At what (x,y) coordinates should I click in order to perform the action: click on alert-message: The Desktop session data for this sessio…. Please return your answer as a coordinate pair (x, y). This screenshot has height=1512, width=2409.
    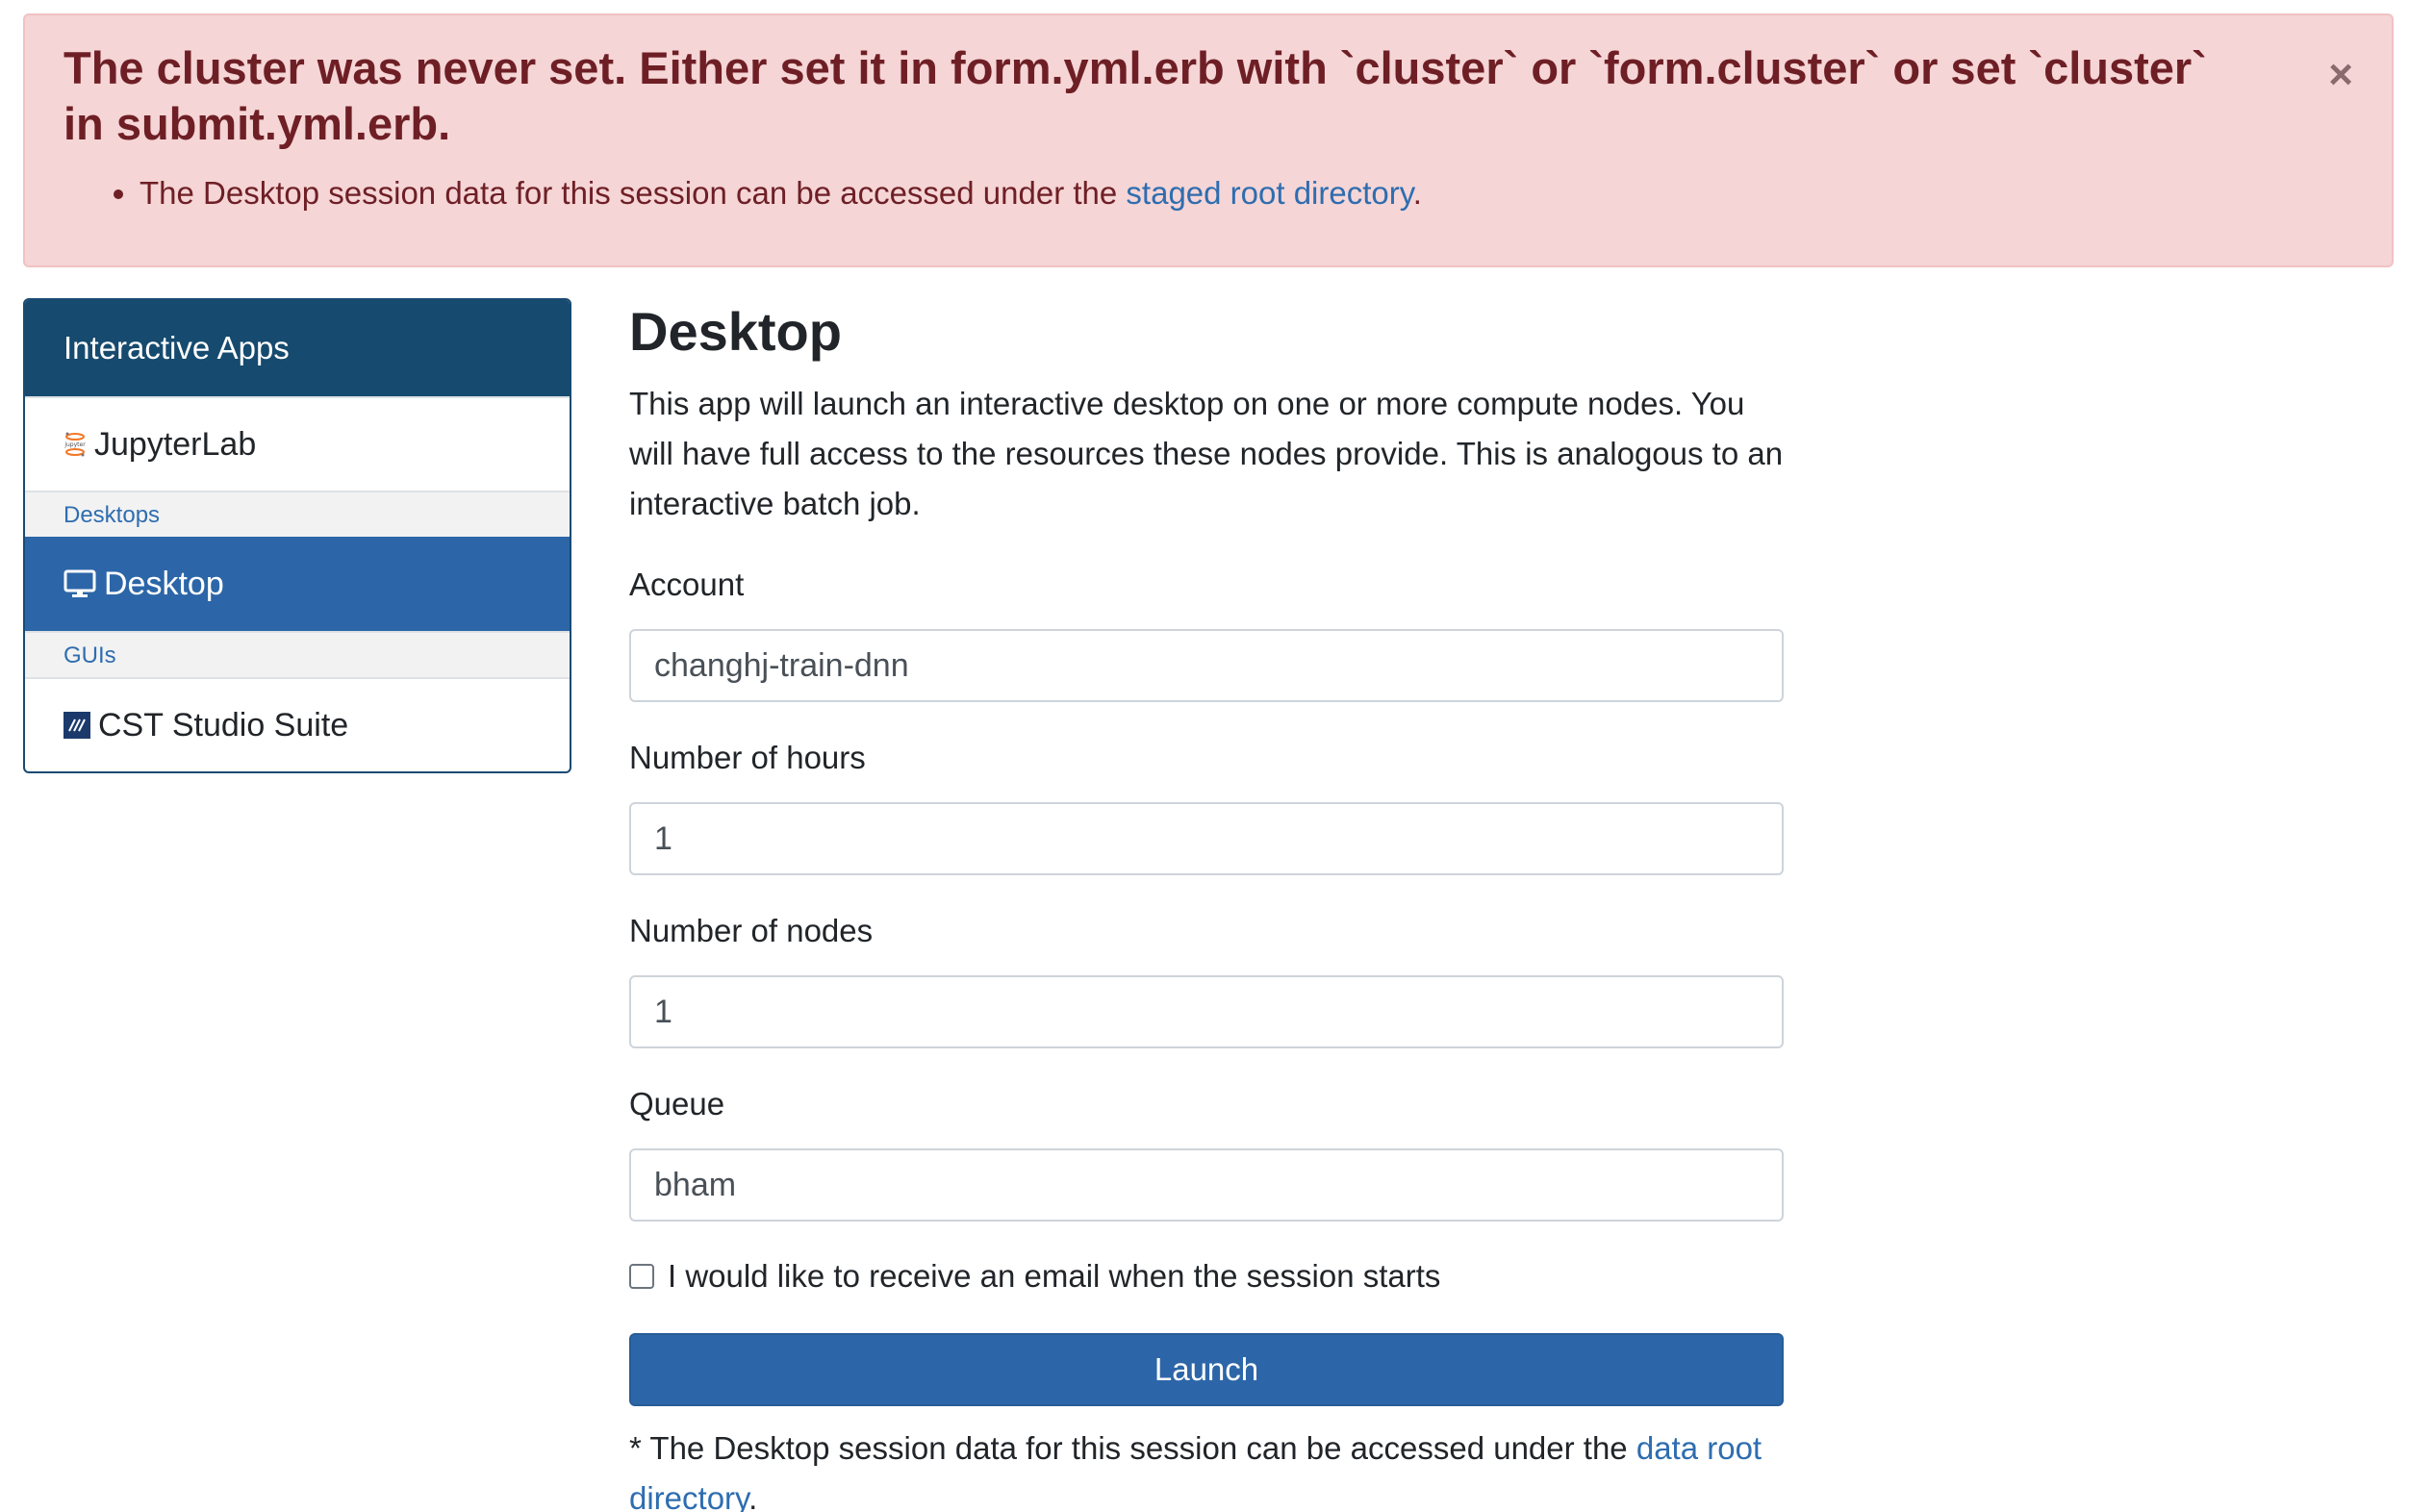
    Looking at the image, I should click on (1246, 194).